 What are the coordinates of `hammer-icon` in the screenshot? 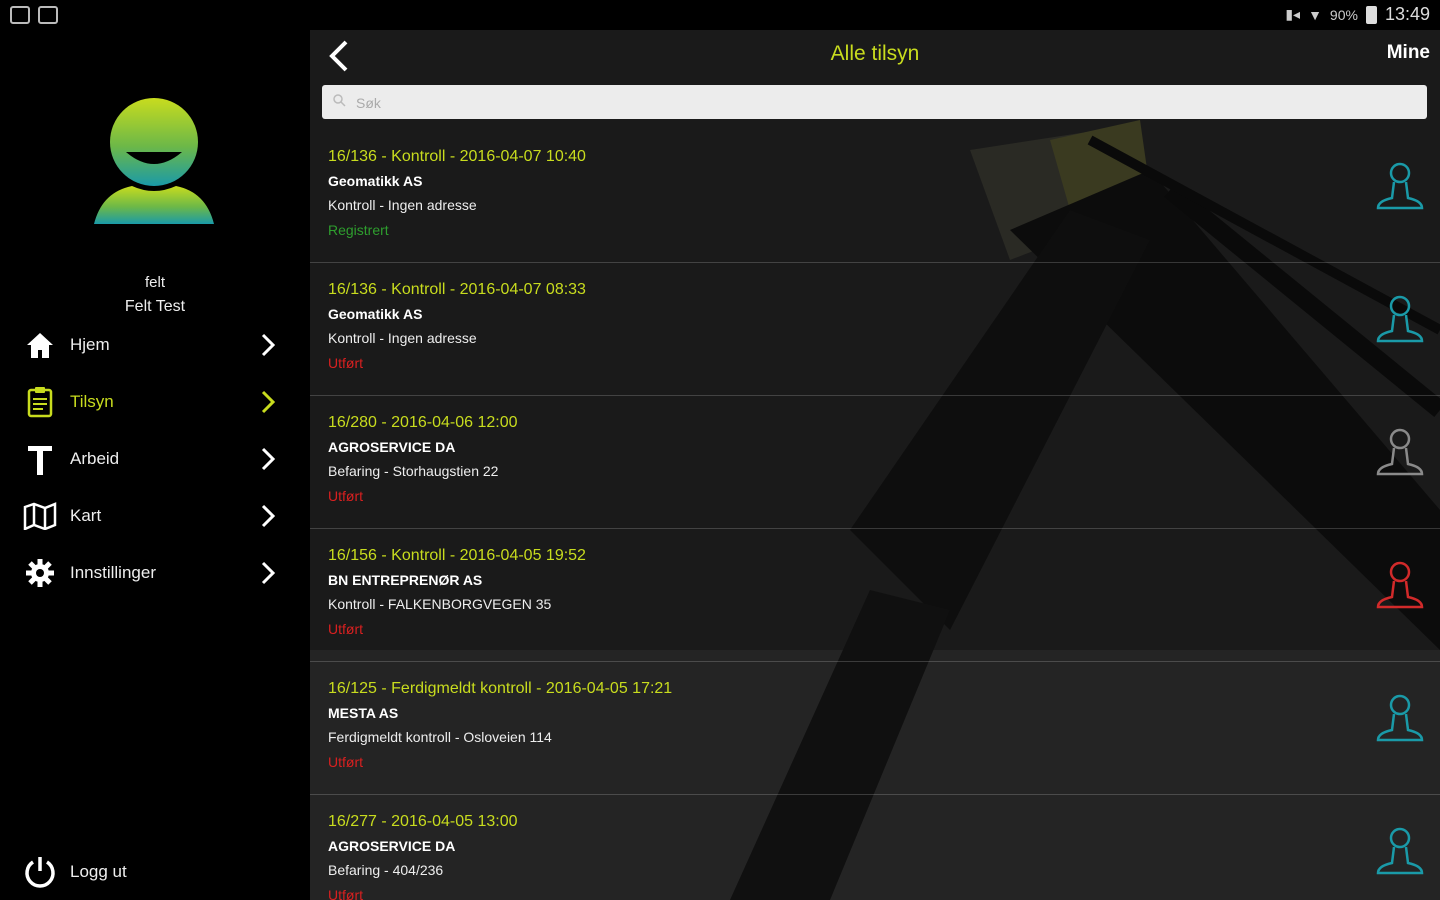 It's located at (40, 459).